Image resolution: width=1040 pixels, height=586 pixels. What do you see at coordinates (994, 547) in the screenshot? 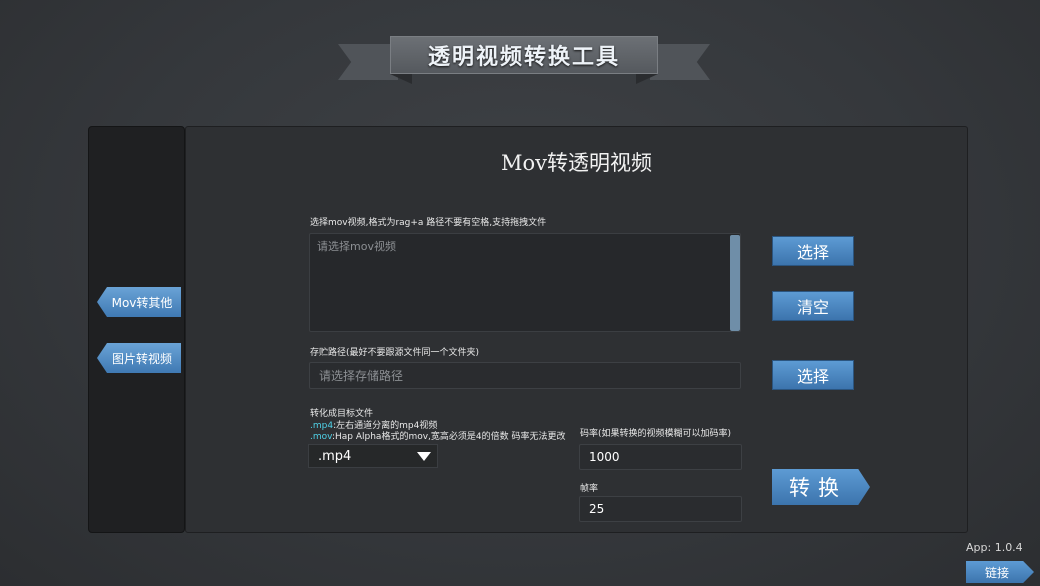
I see `app-version: App: 1.0.4` at bounding box center [994, 547].